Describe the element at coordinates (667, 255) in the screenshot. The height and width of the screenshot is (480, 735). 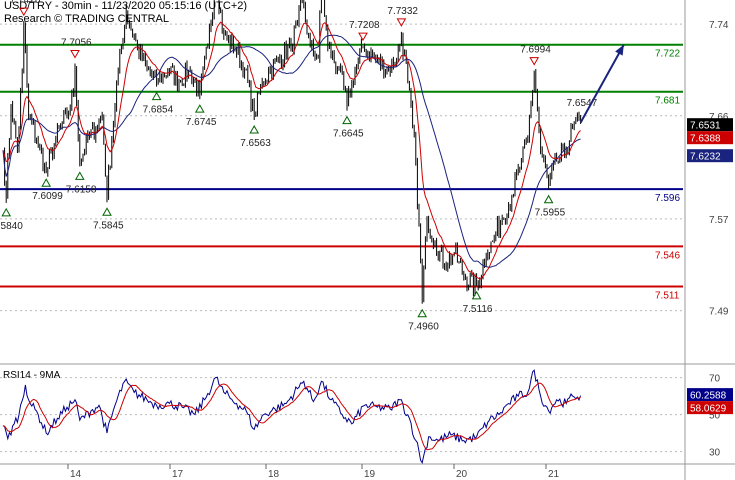
I see `level-label-support: 7.546` at that location.